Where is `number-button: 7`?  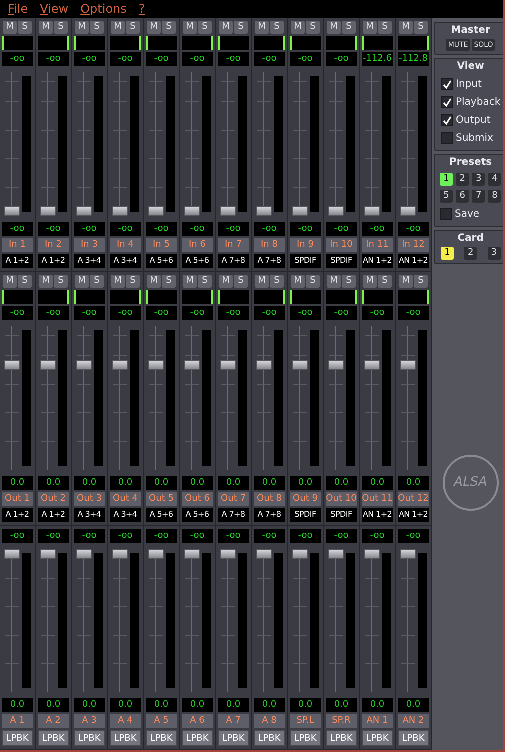 number-button: 7 is located at coordinates (479, 196).